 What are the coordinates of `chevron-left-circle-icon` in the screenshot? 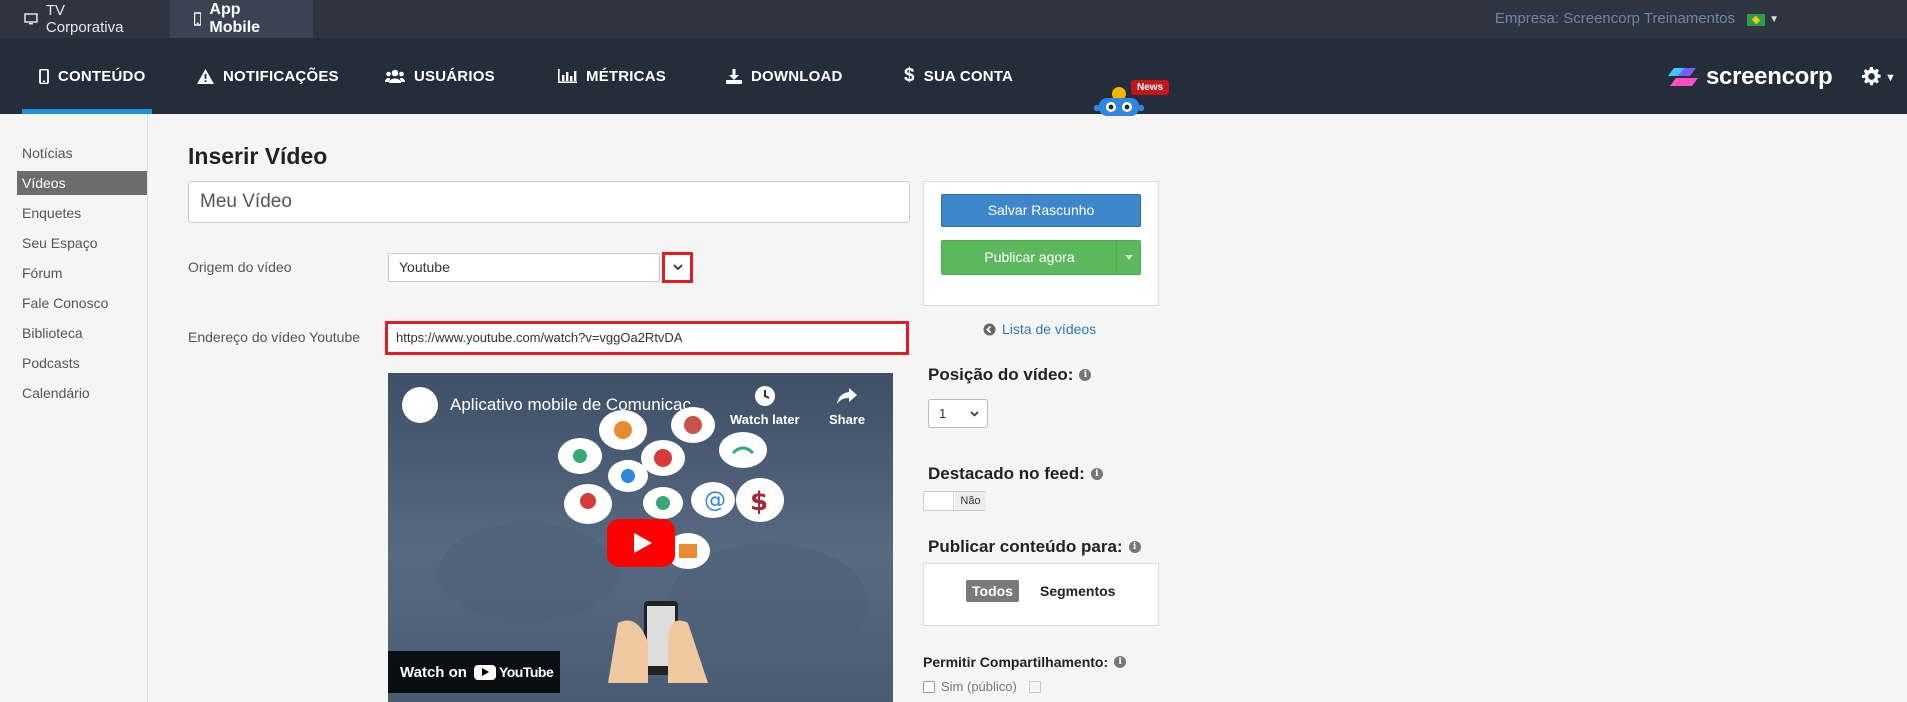 It's located at (989, 329).